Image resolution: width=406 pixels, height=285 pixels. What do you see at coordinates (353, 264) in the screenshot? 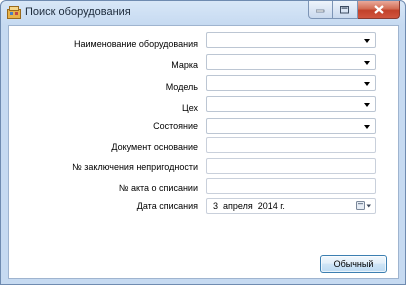
I see `normal-button: Обычный` at bounding box center [353, 264].